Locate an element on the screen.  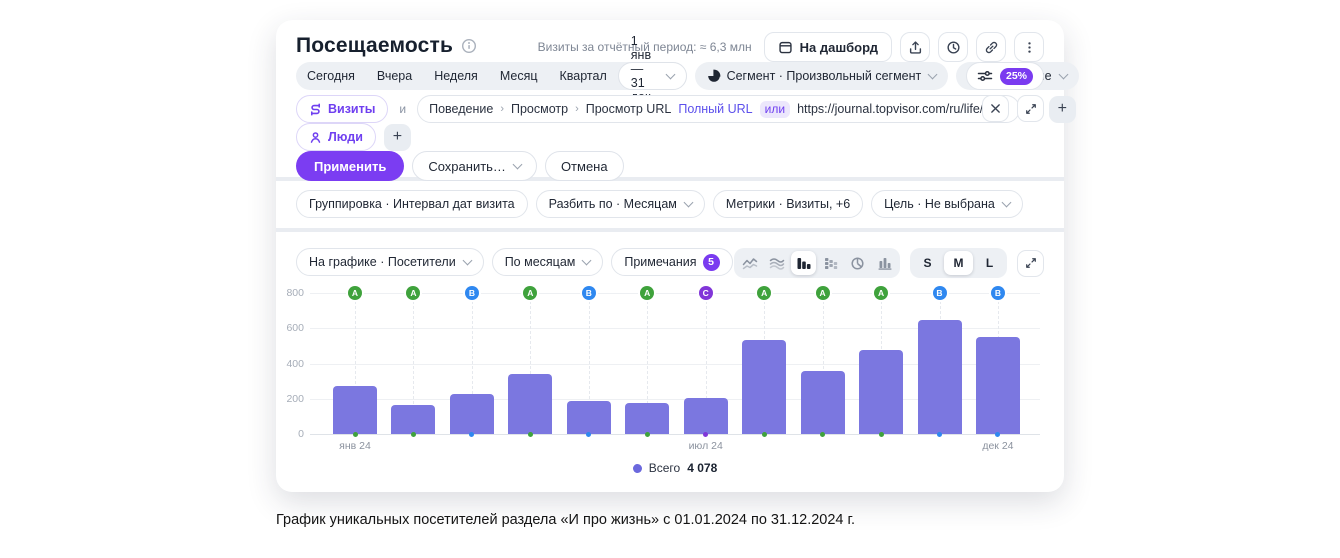
bar-окт 24 is located at coordinates (881, 391).